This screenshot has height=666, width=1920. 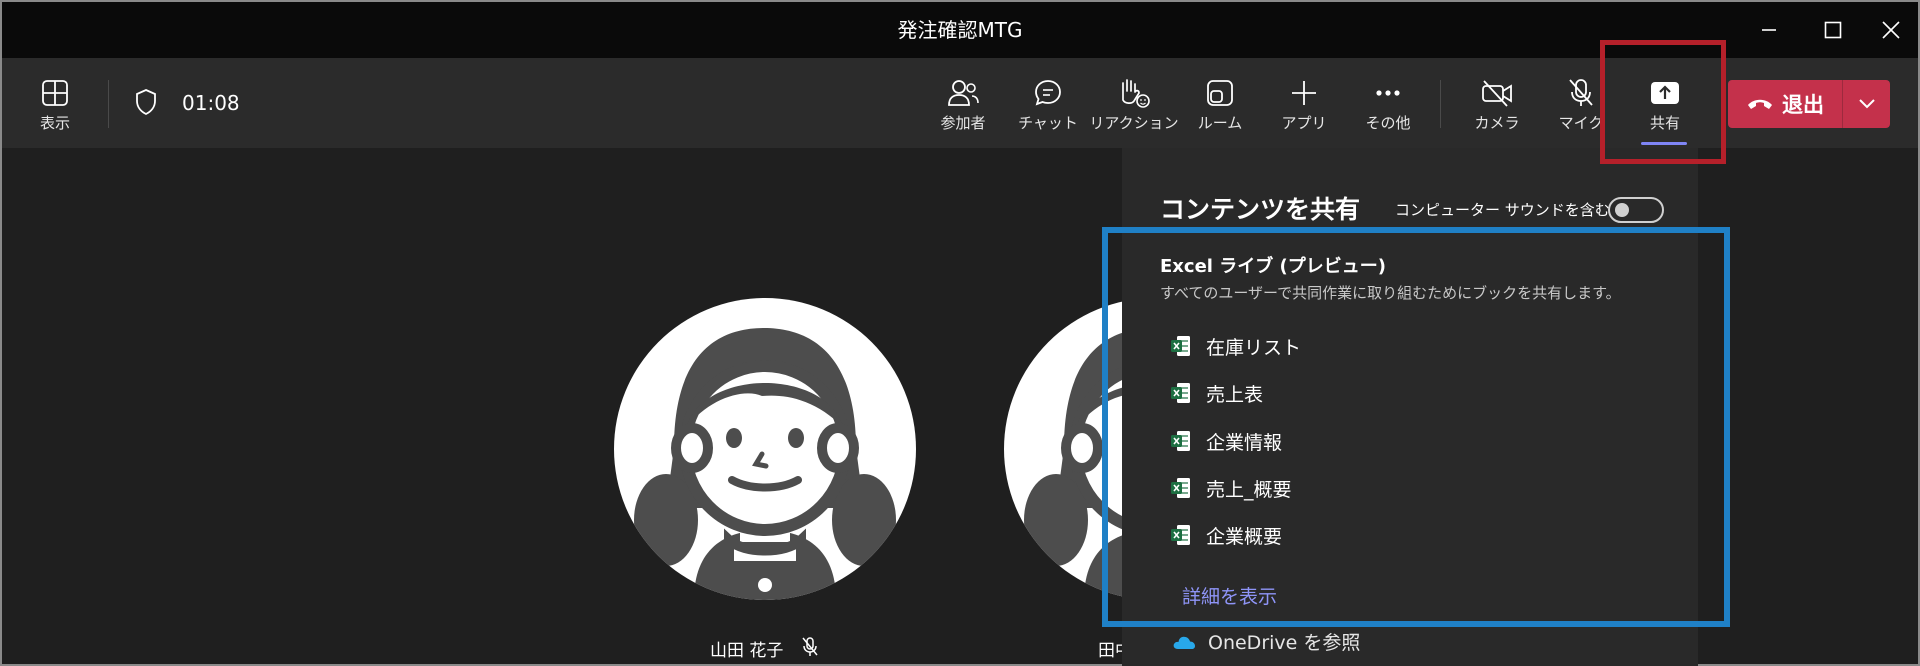 What do you see at coordinates (54, 123) in the screenshot?
I see `view-label: 表示` at bounding box center [54, 123].